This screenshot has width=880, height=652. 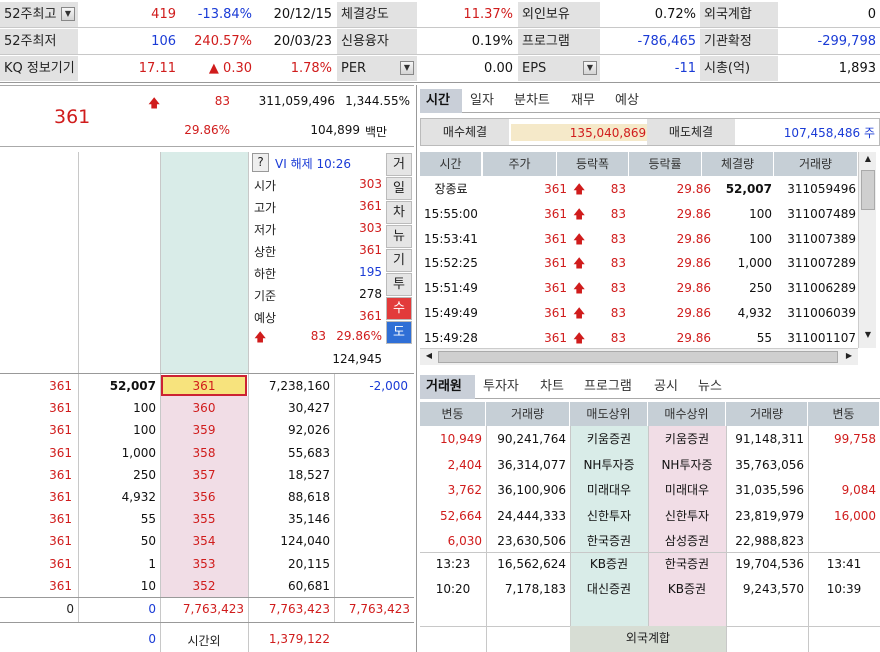 What do you see at coordinates (204, 498) in the screenshot?
I see `bid-price: 356` at bounding box center [204, 498].